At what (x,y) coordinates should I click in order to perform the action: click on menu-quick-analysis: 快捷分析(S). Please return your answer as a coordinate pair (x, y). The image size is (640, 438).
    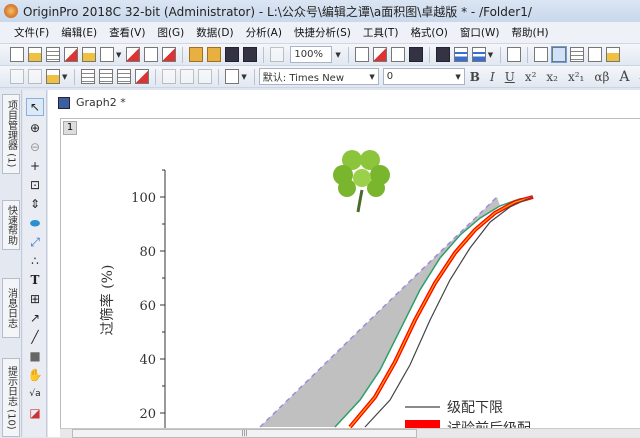
    Looking at the image, I should click on (322, 32).